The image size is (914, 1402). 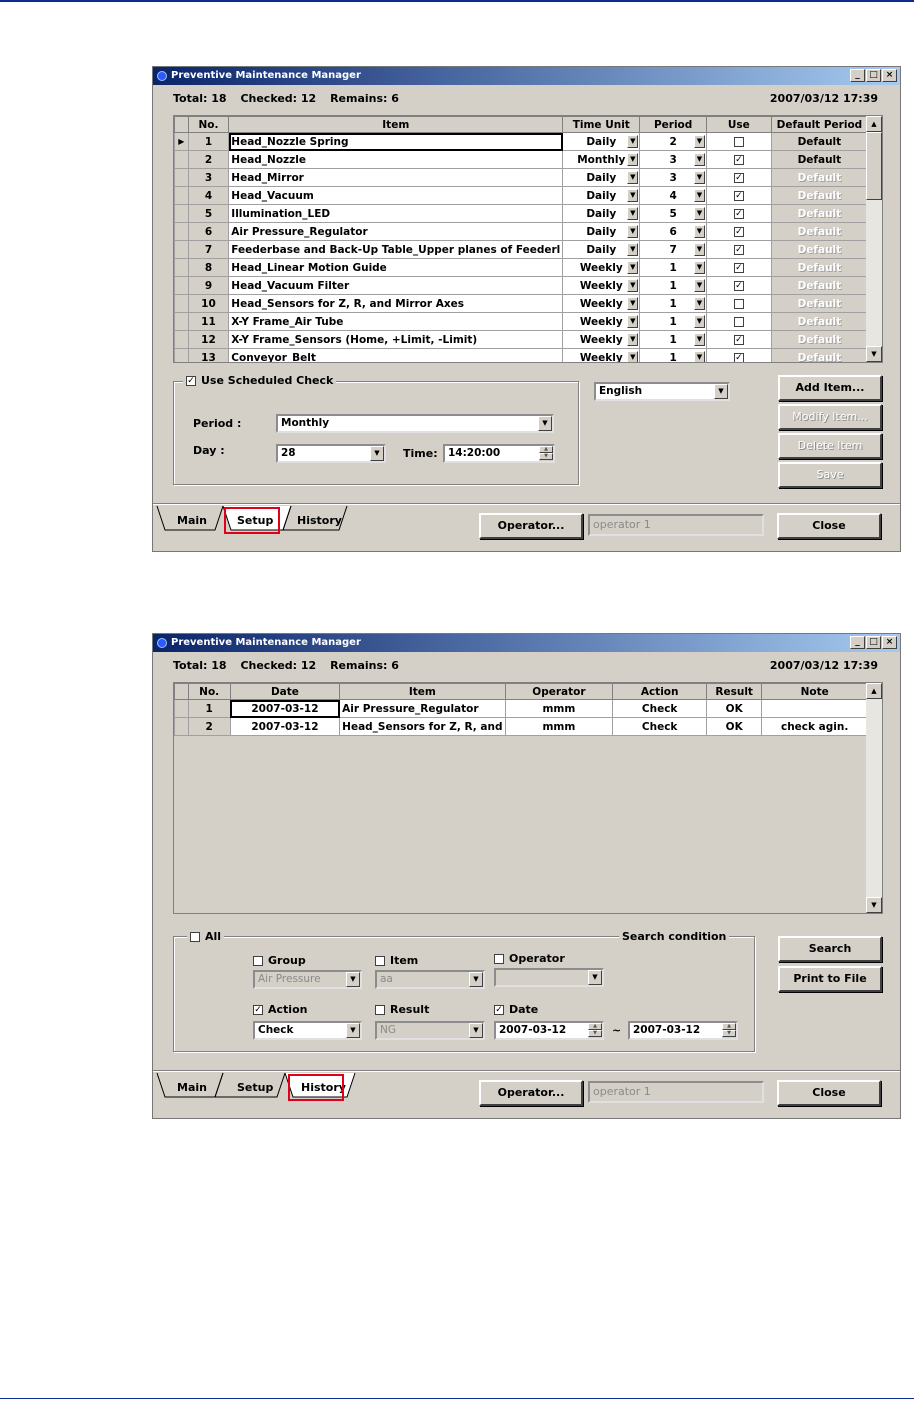 What do you see at coordinates (396, 339) in the screenshot?
I see `item-cell: X-Y Frame_Sensors (Home, +Limit, -Limit)` at bounding box center [396, 339].